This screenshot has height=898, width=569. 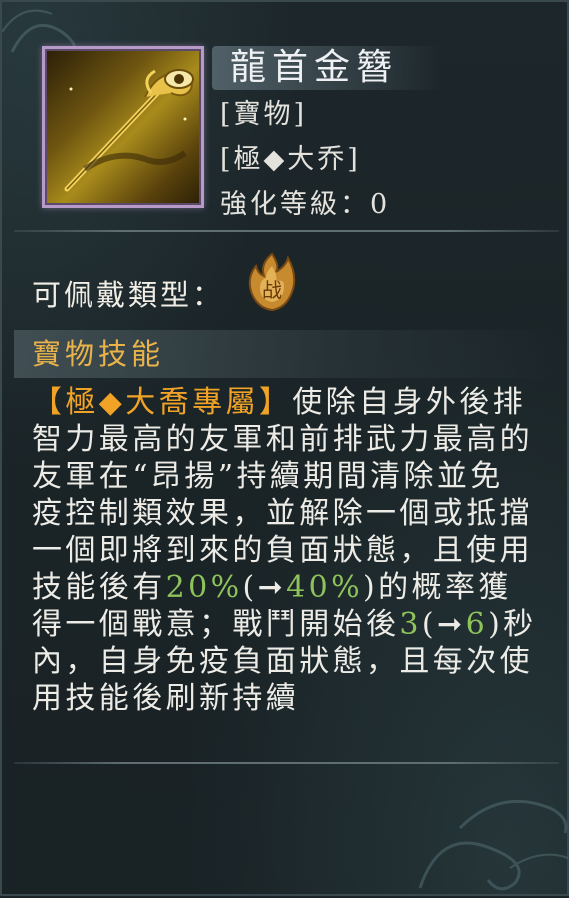 I want to click on skill-desc-number: 40%, so click(x=325, y=587).